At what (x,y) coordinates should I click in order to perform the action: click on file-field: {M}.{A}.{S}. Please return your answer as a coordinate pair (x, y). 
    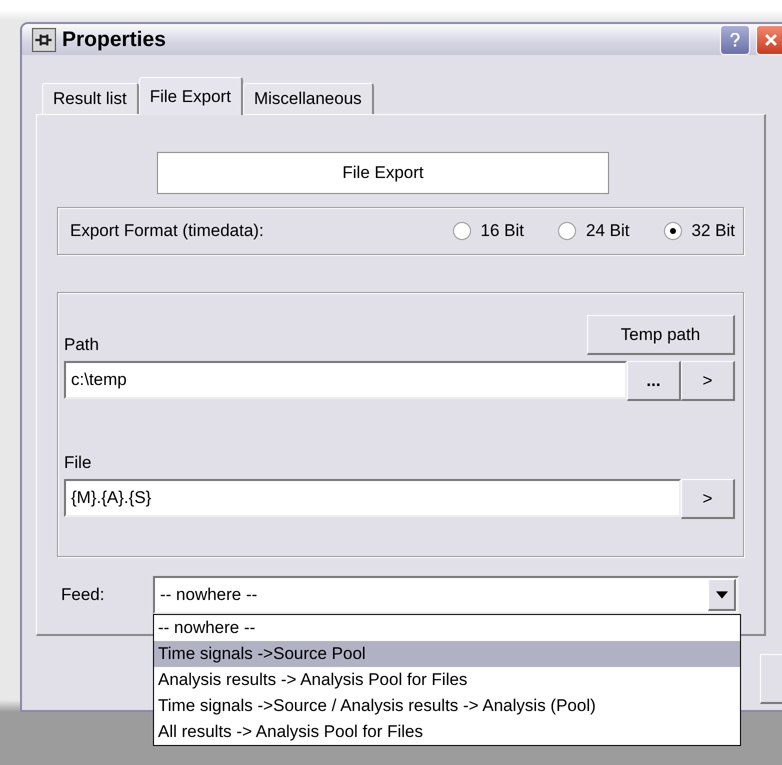
    Looking at the image, I should click on (372, 498).